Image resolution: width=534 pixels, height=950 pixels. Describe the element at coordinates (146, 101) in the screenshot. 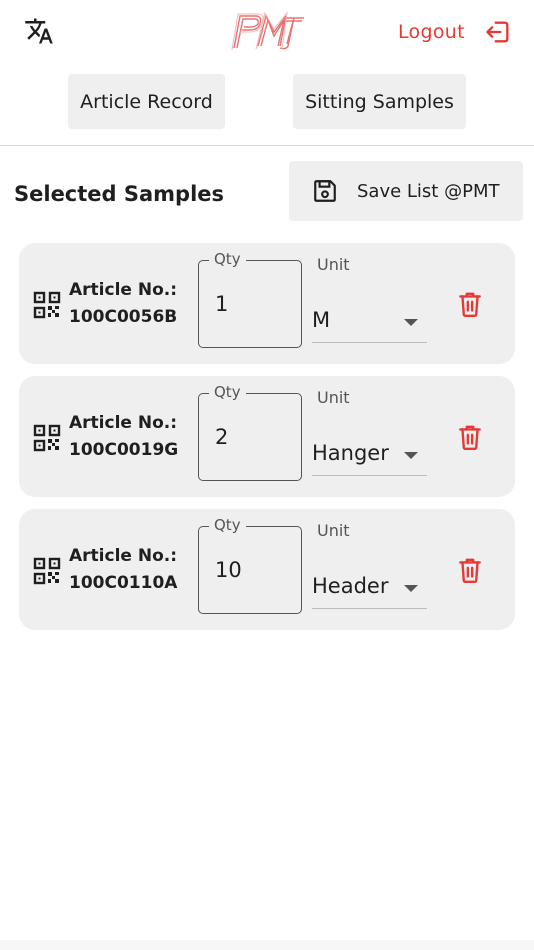

I see `article-record-button: Article Record` at that location.